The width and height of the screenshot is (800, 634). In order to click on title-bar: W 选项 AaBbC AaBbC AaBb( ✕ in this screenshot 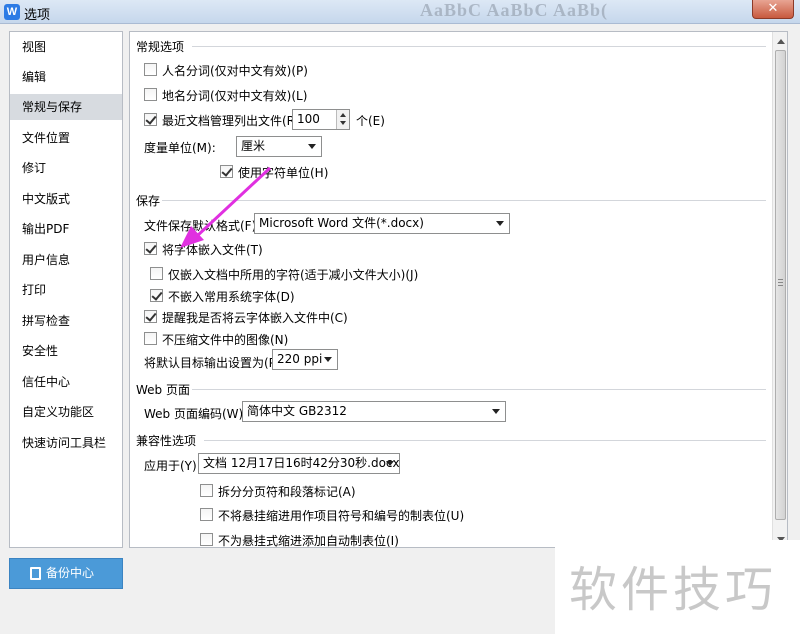, I will do `click(400, 12)`.